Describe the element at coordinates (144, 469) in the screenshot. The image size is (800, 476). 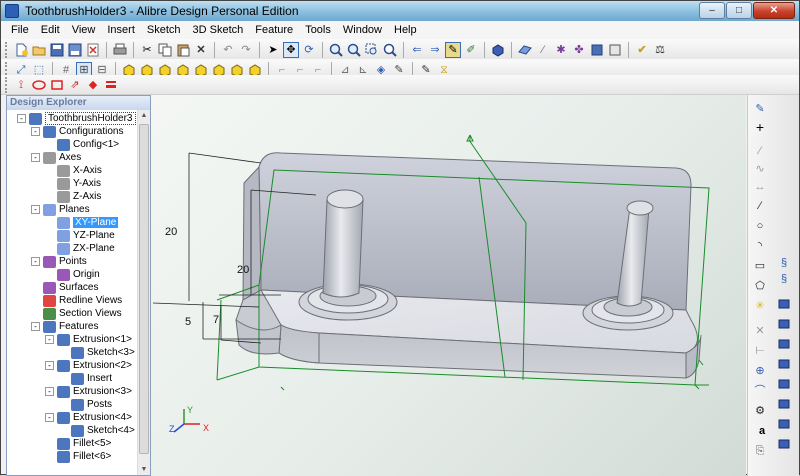
I see `scroll-down-icon: ▼` at that location.